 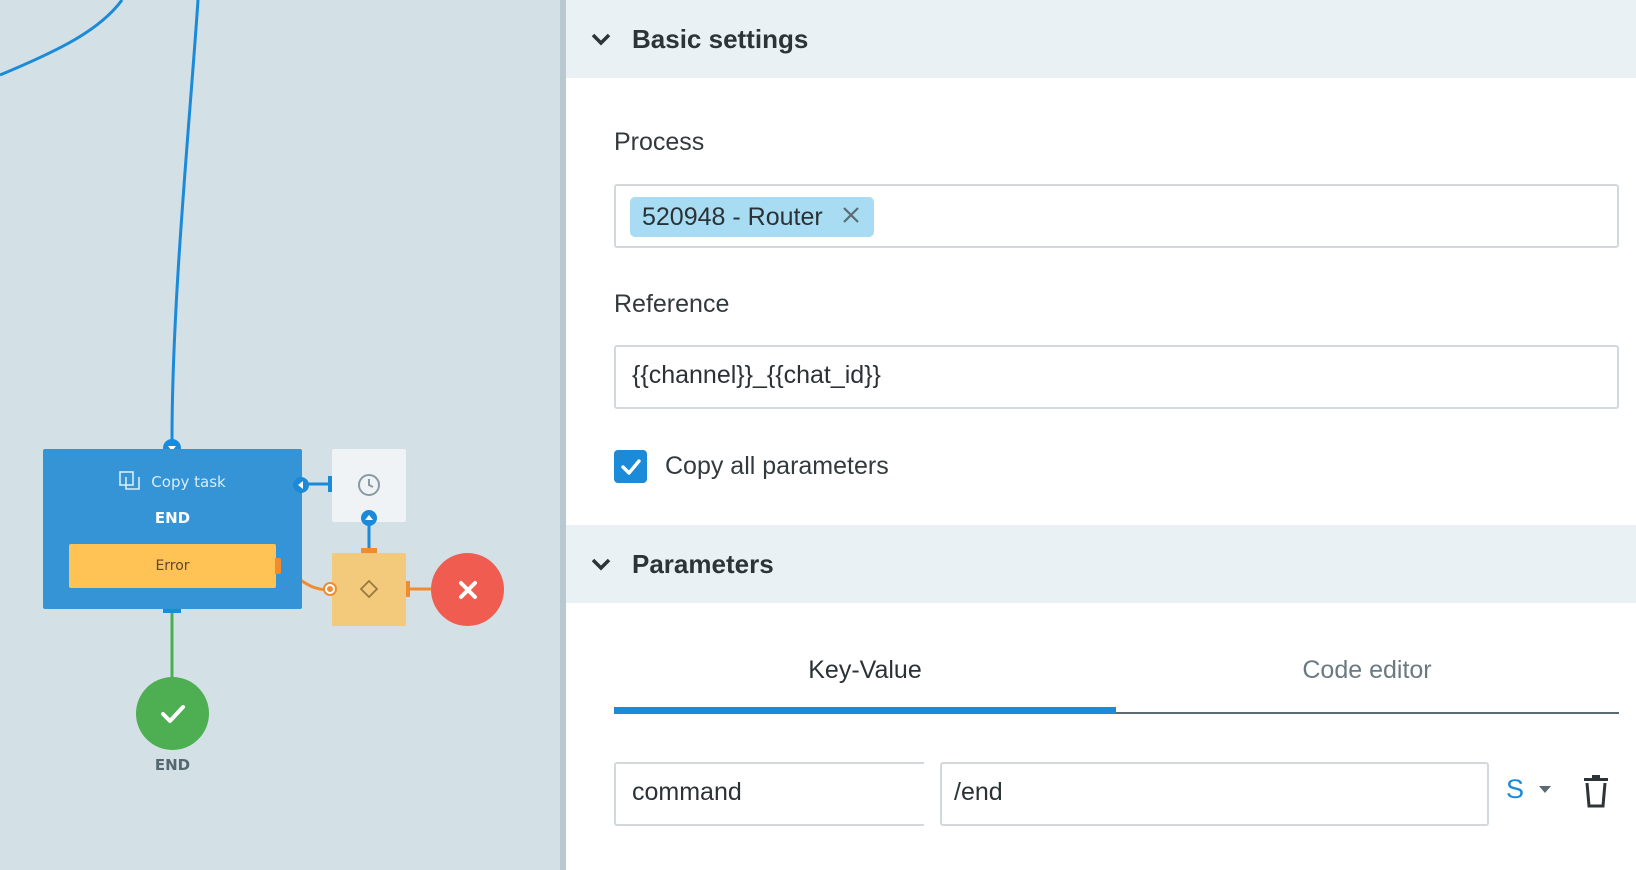 I want to click on copy-all-parameters-row: Copy all parameters, so click(x=751, y=466).